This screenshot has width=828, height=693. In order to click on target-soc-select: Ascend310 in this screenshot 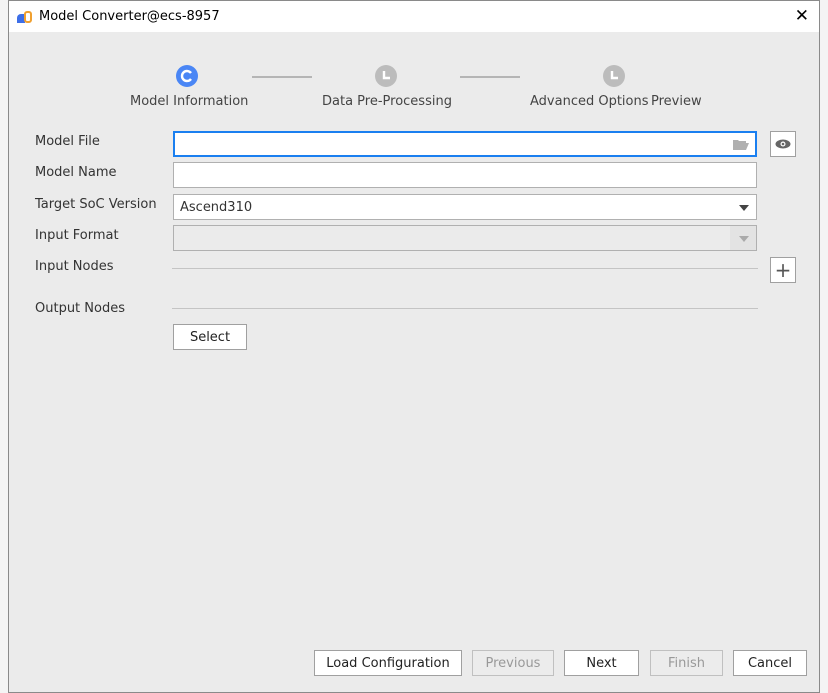, I will do `click(465, 207)`.